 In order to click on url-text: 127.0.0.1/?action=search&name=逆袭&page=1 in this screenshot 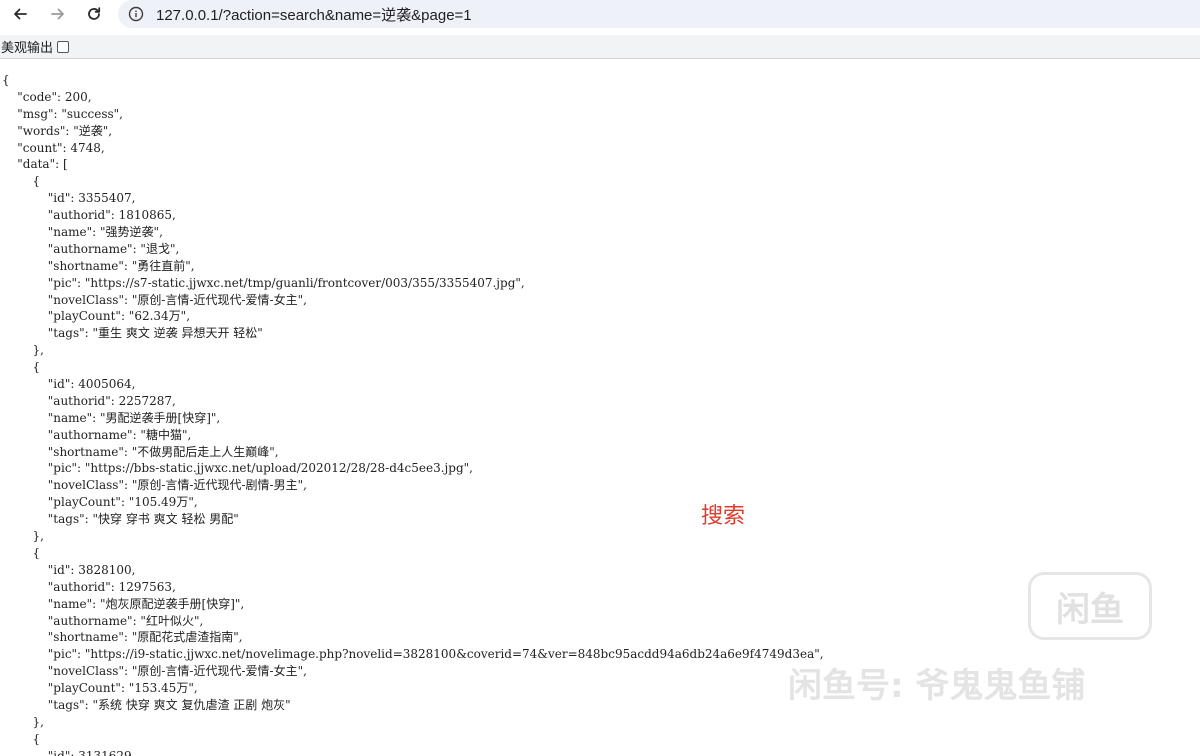, I will do `click(314, 14)`.